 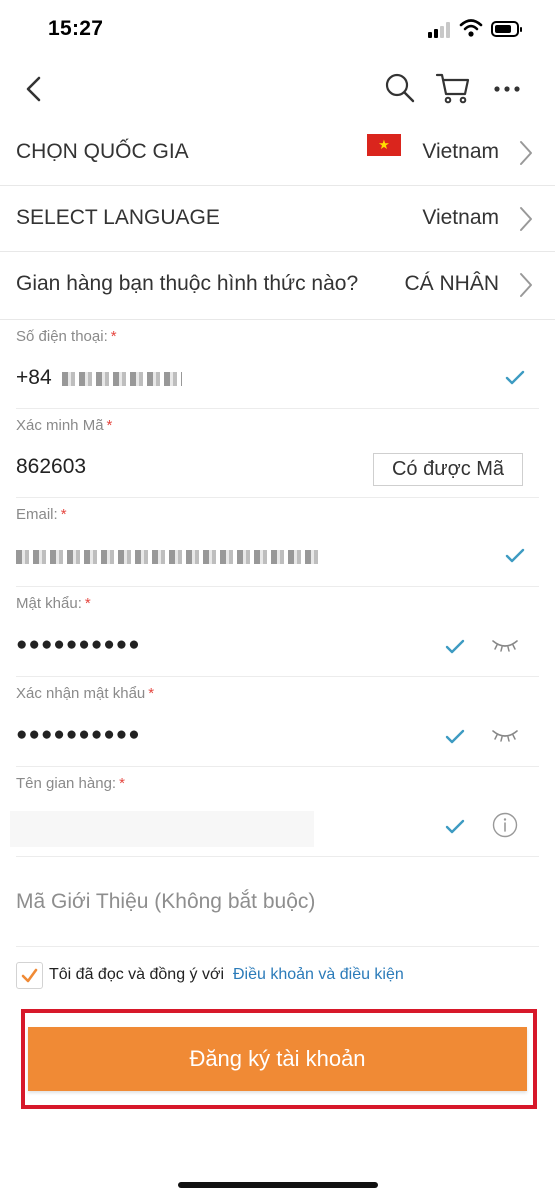 I want to click on terms-link: Điều khoản và điều kiện, so click(x=318, y=975).